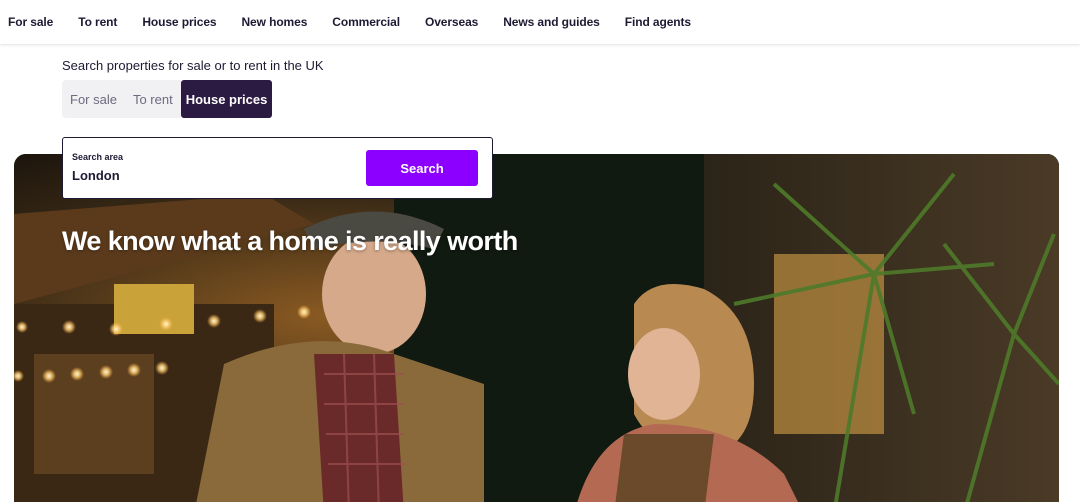 The image size is (1080, 502). What do you see at coordinates (93, 99) in the screenshot?
I see `tab-for-sale: For sale` at bounding box center [93, 99].